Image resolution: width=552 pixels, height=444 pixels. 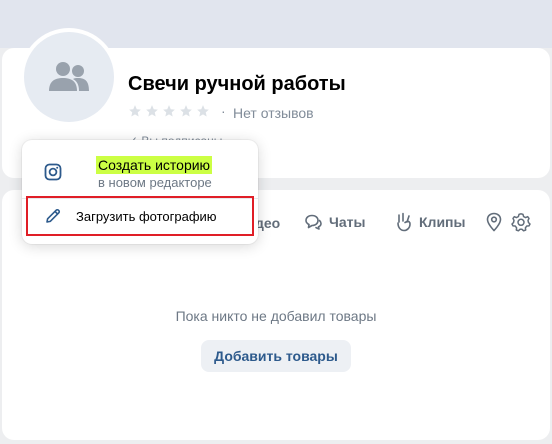 What do you see at coordinates (155, 182) in the screenshot?
I see `create-story-sublabel: в новом редакторе` at bounding box center [155, 182].